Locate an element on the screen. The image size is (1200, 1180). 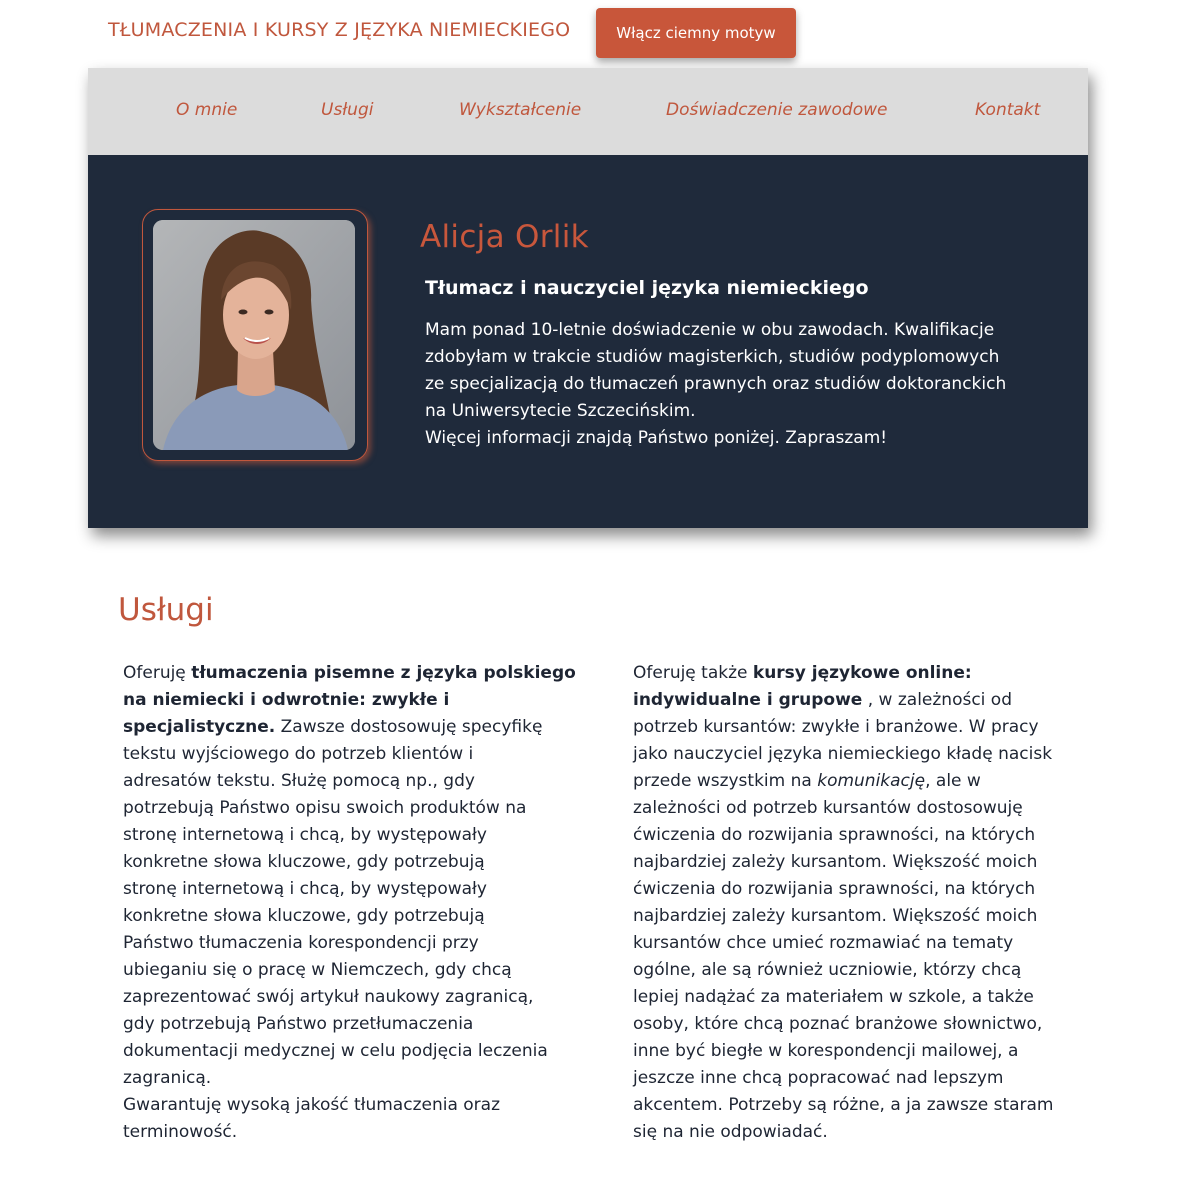
portrait-illustration is located at coordinates (254, 335).